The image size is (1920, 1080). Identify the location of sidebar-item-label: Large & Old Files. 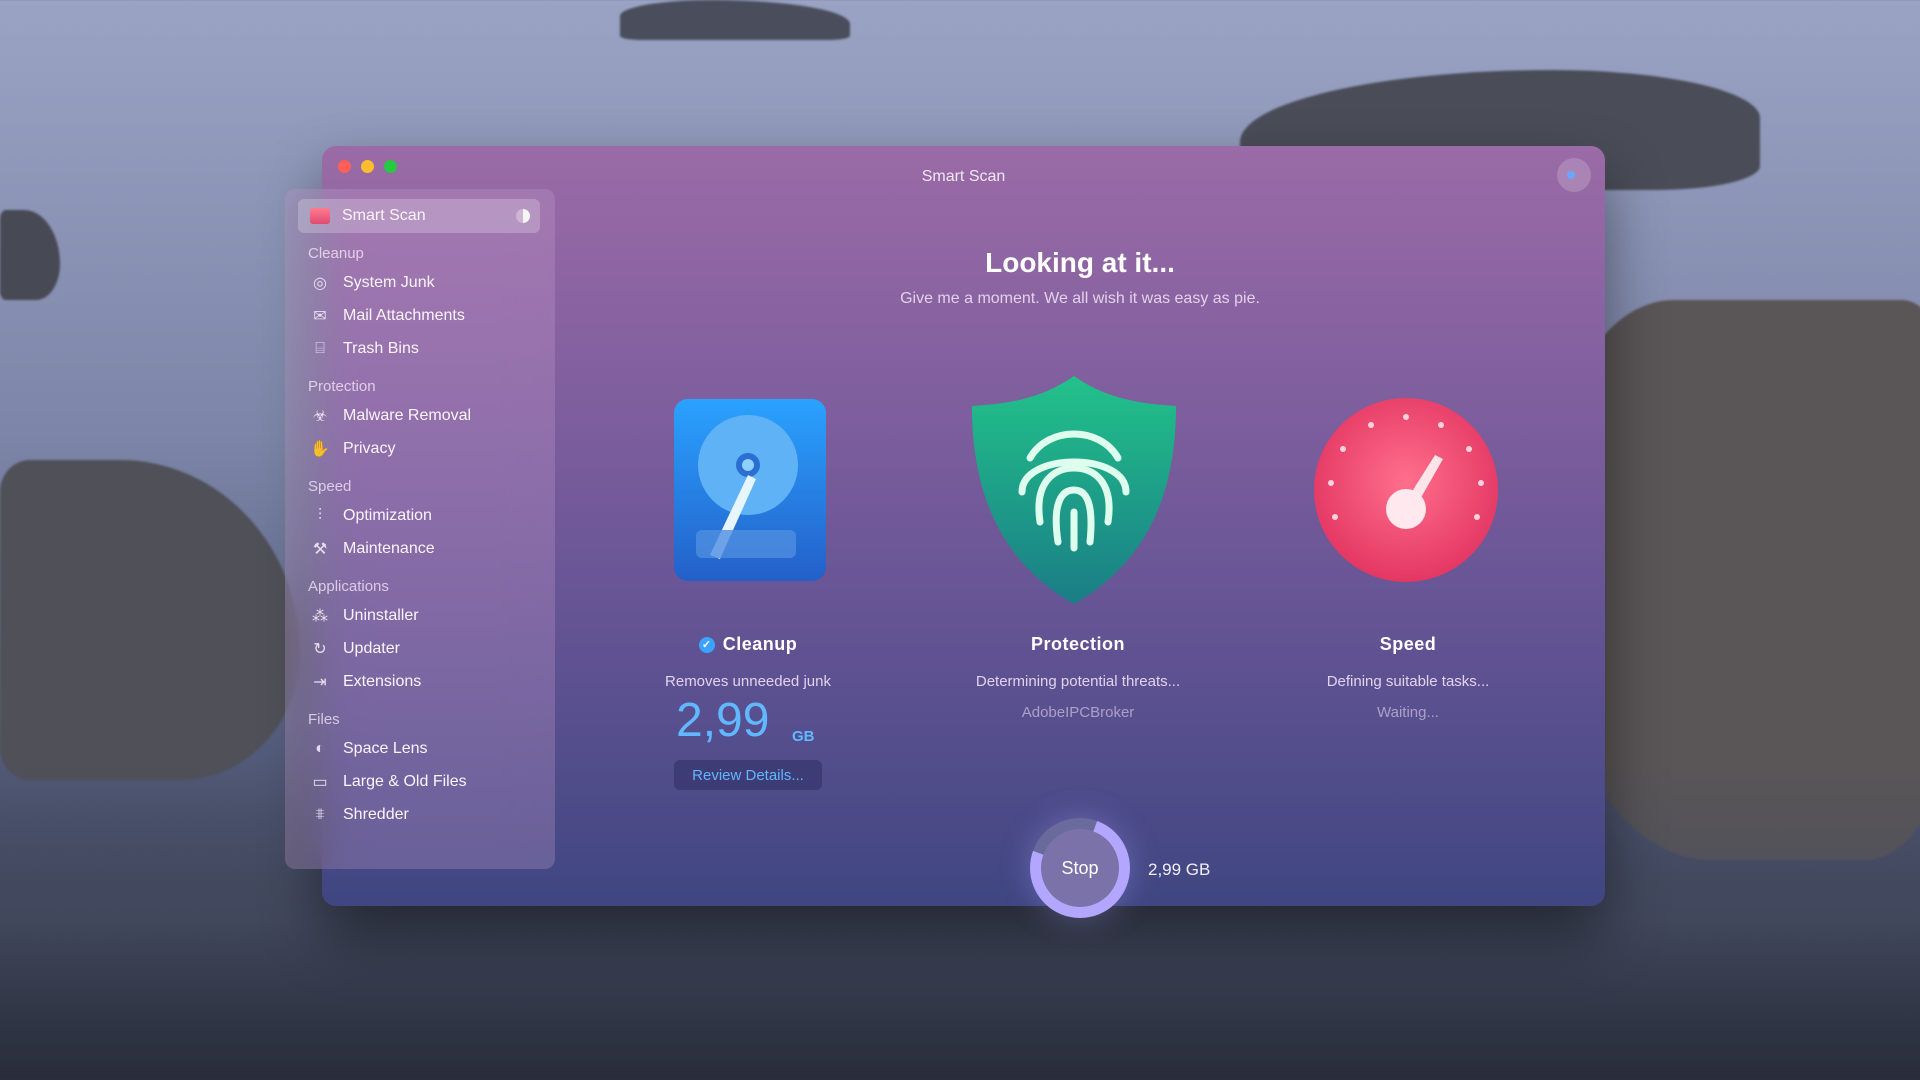
(405, 781).